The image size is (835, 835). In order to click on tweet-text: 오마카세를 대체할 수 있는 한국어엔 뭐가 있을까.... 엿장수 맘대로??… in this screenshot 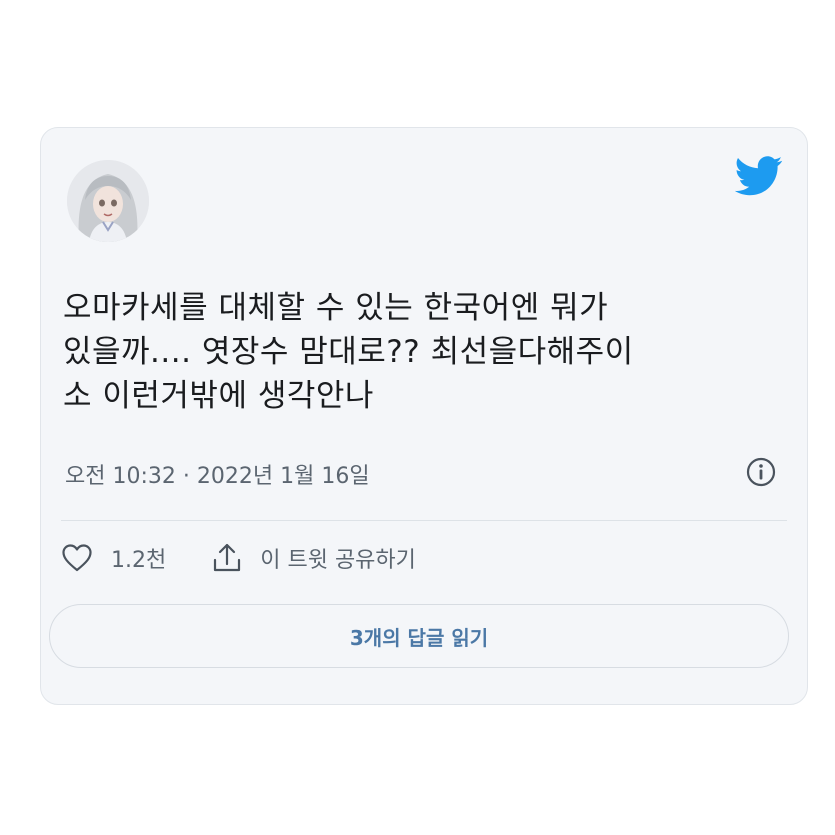, I will do `click(420, 352)`.